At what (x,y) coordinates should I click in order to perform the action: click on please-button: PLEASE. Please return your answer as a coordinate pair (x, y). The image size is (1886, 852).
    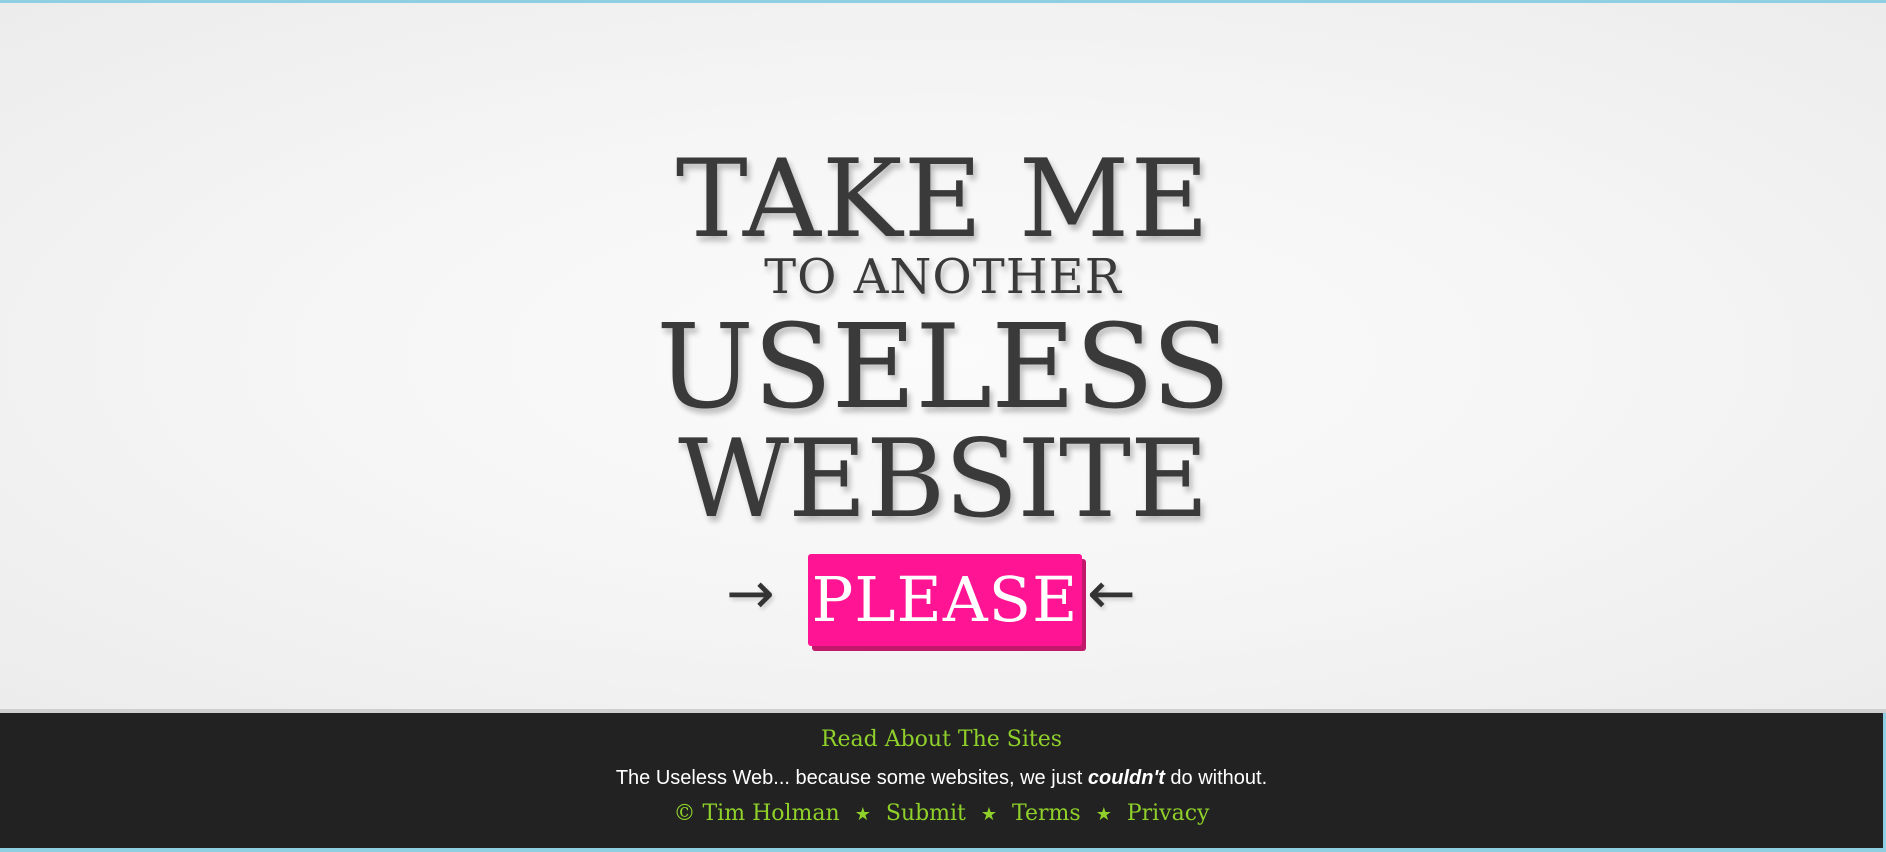
    Looking at the image, I should click on (945, 600).